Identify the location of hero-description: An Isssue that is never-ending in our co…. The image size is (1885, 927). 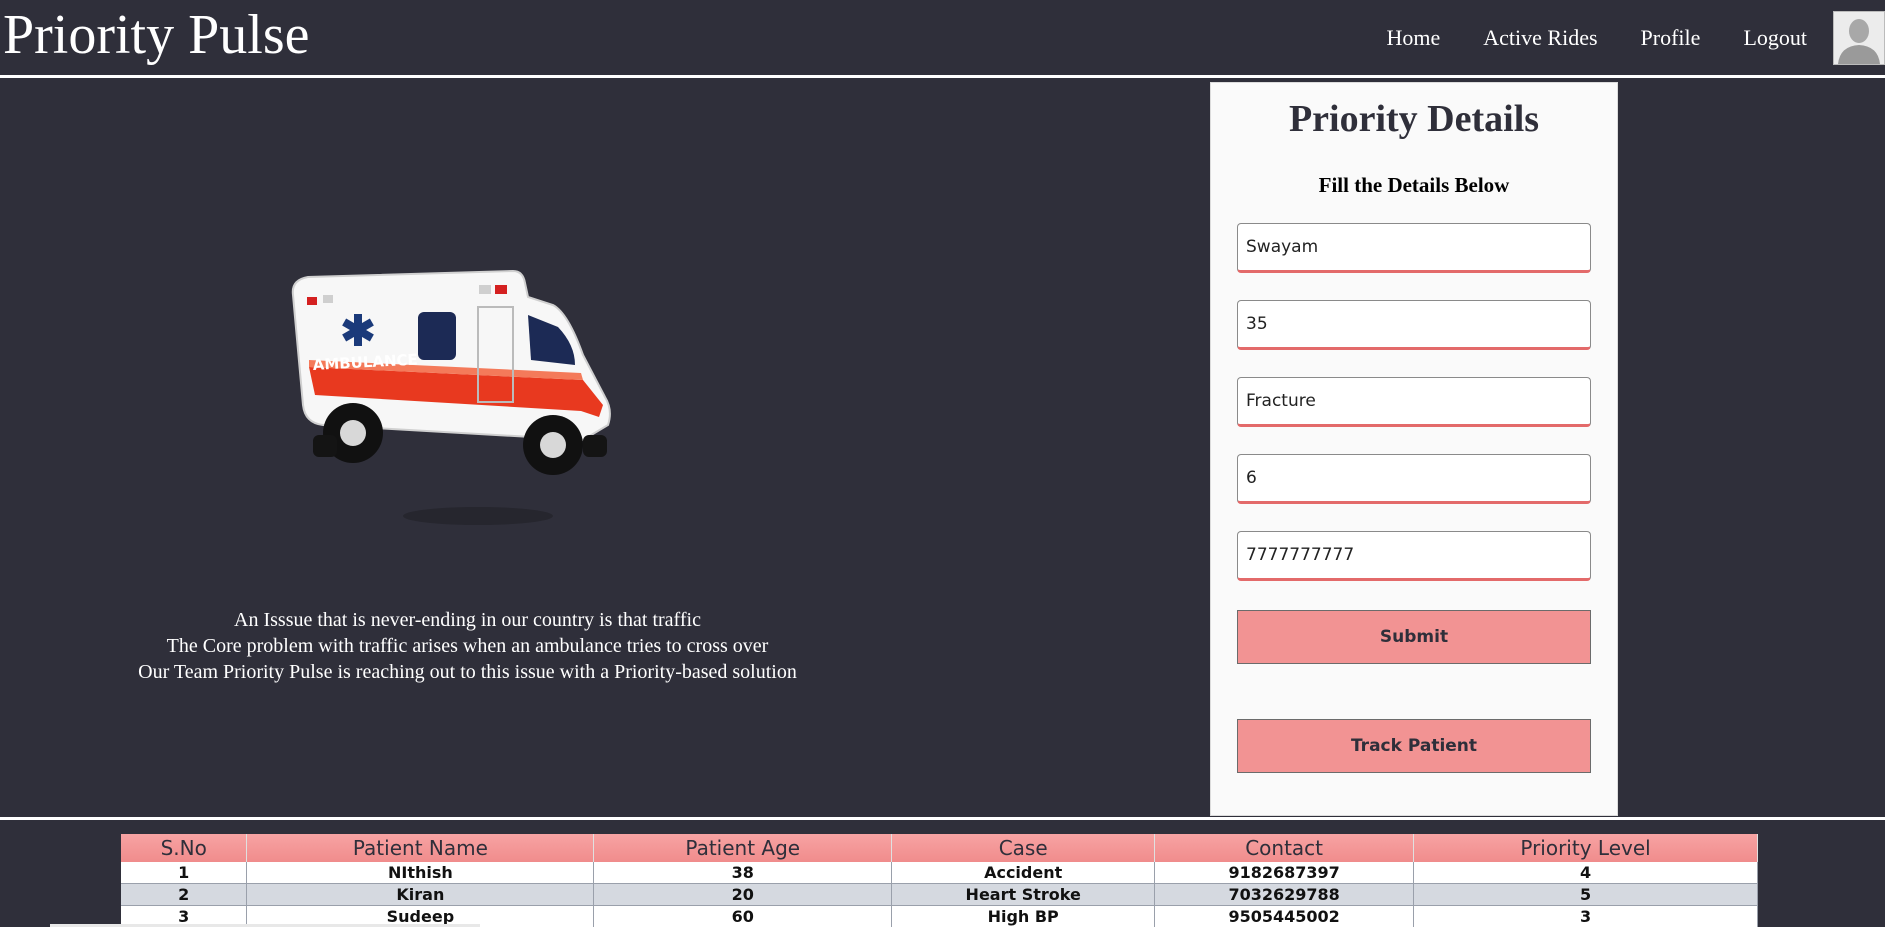
(467, 646).